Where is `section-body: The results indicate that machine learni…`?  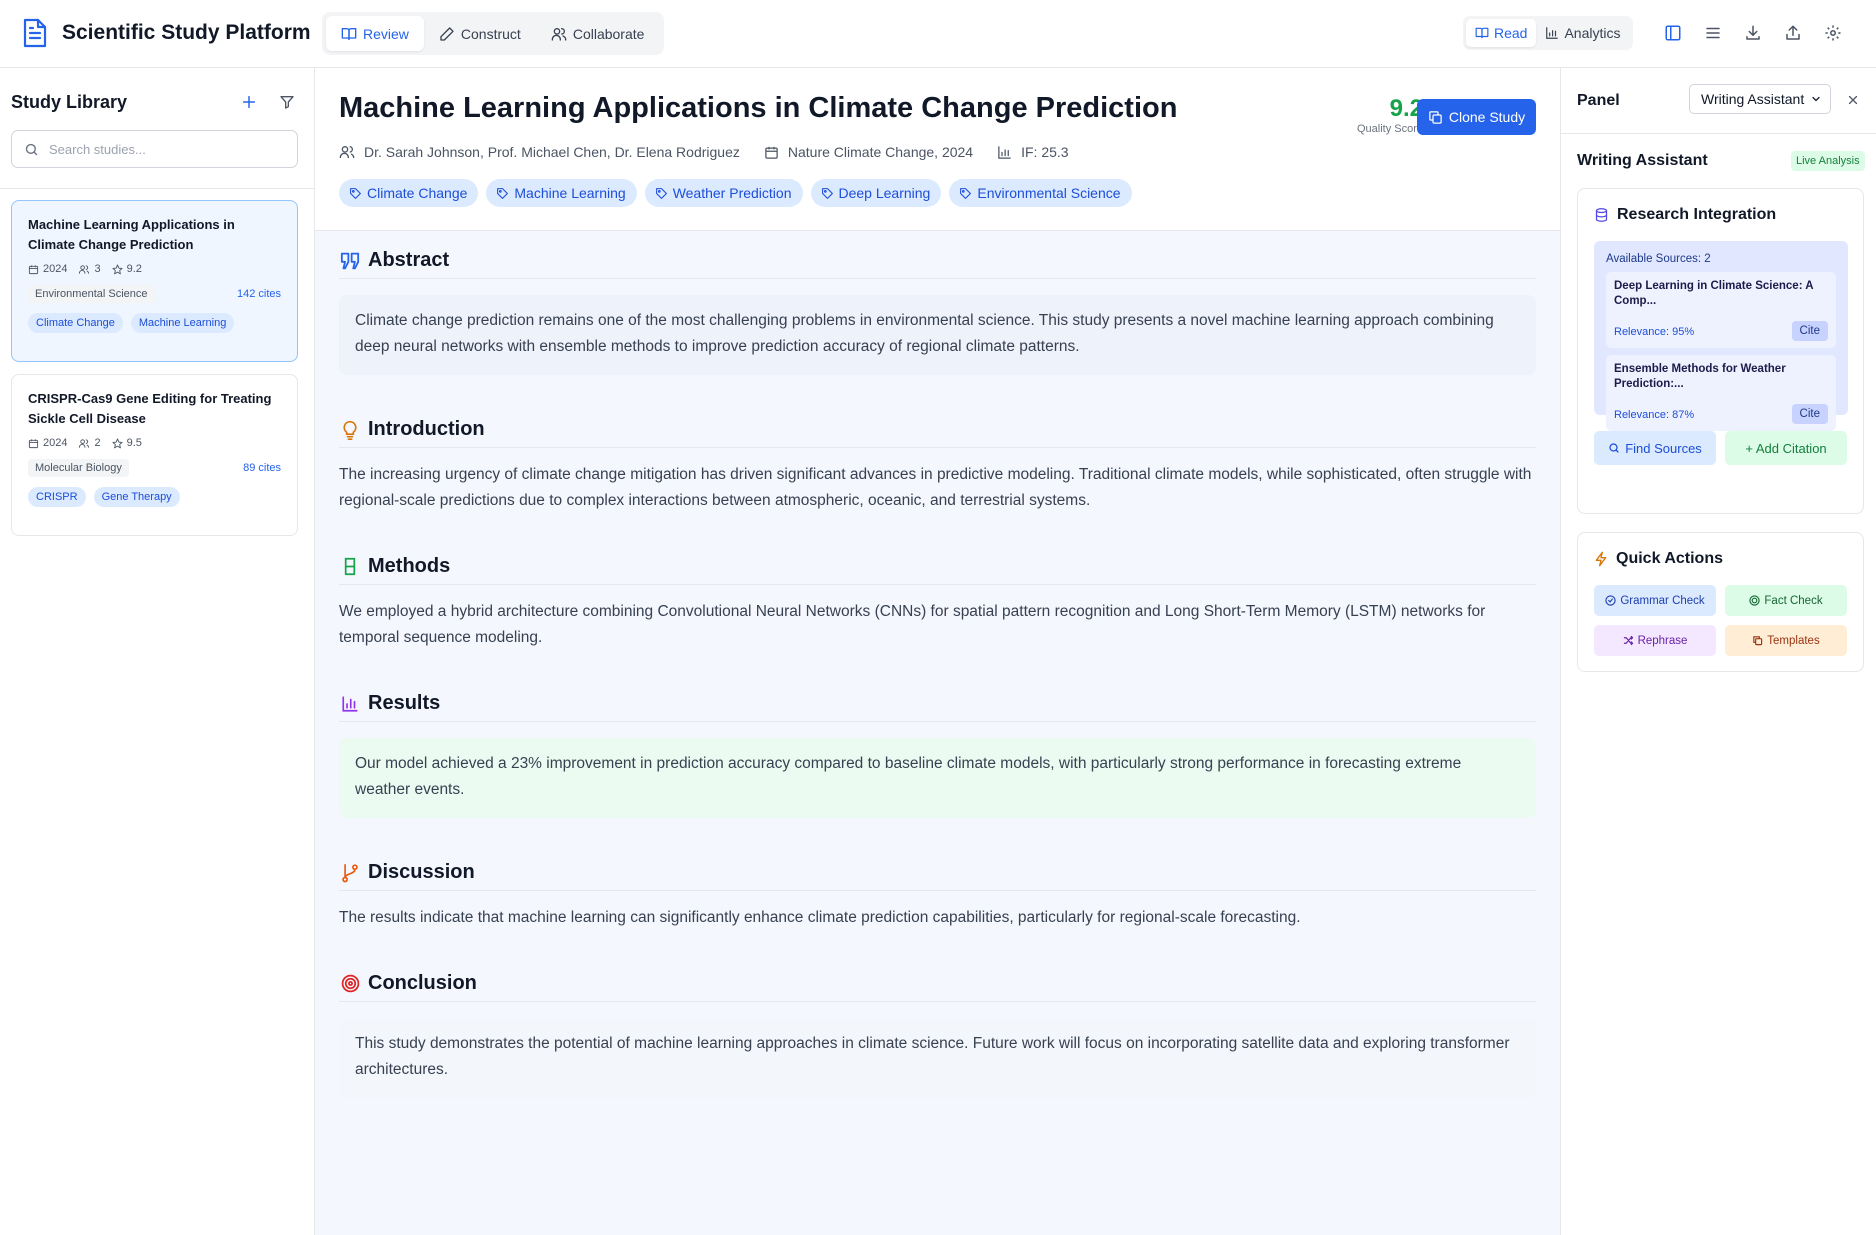
section-body: The results indicate that machine learni… is located at coordinates (820, 917).